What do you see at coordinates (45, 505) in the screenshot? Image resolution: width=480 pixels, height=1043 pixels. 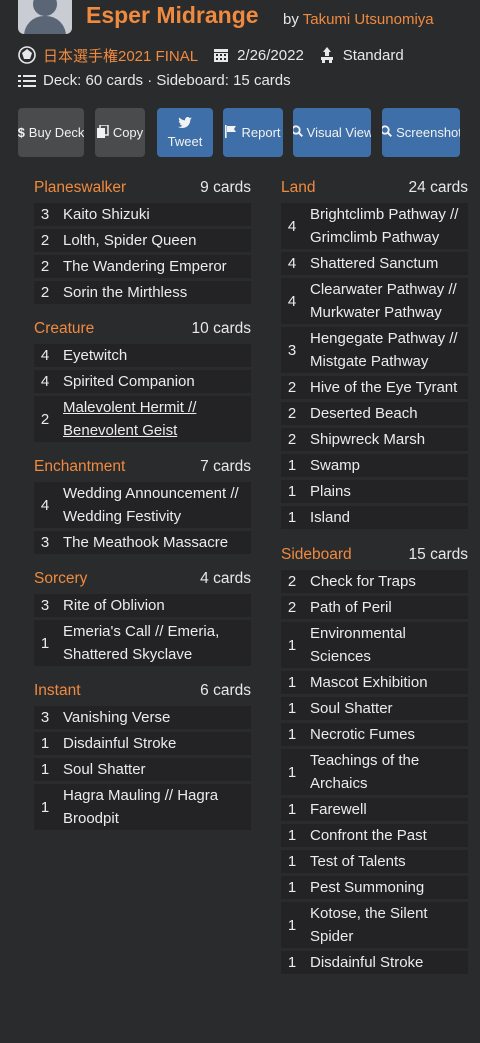 I see `card-quantity: 4` at bounding box center [45, 505].